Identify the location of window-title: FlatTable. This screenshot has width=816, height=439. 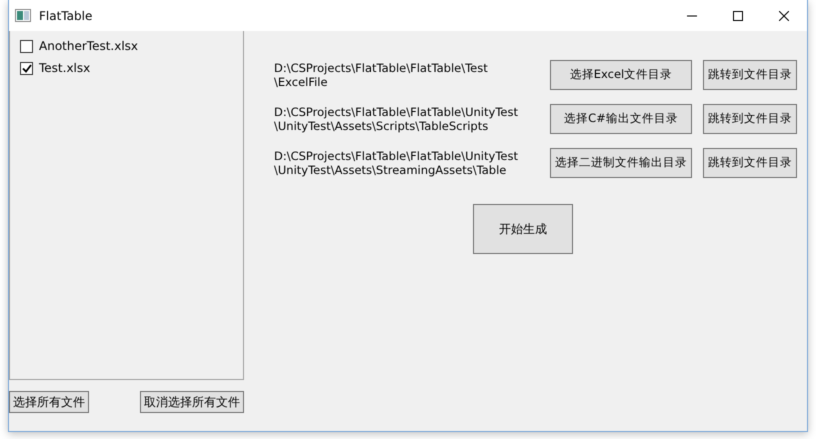
(66, 15).